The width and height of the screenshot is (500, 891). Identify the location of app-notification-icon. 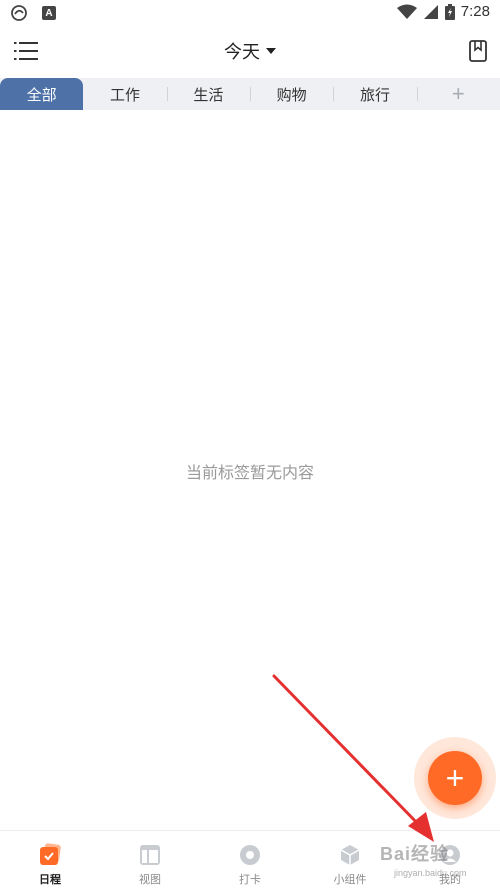
(19, 13).